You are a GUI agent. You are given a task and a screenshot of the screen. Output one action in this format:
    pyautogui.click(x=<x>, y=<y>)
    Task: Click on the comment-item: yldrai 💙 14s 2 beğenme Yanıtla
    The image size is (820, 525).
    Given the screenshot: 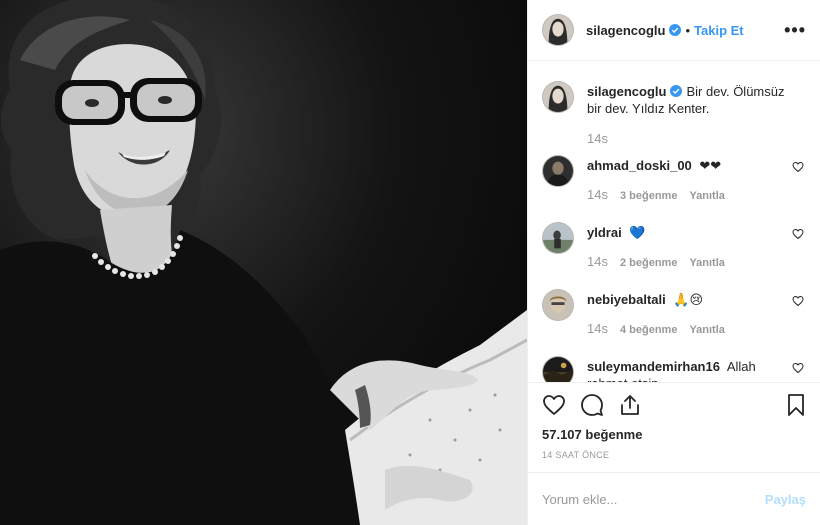 What is the action you would take?
    pyautogui.click(x=673, y=245)
    